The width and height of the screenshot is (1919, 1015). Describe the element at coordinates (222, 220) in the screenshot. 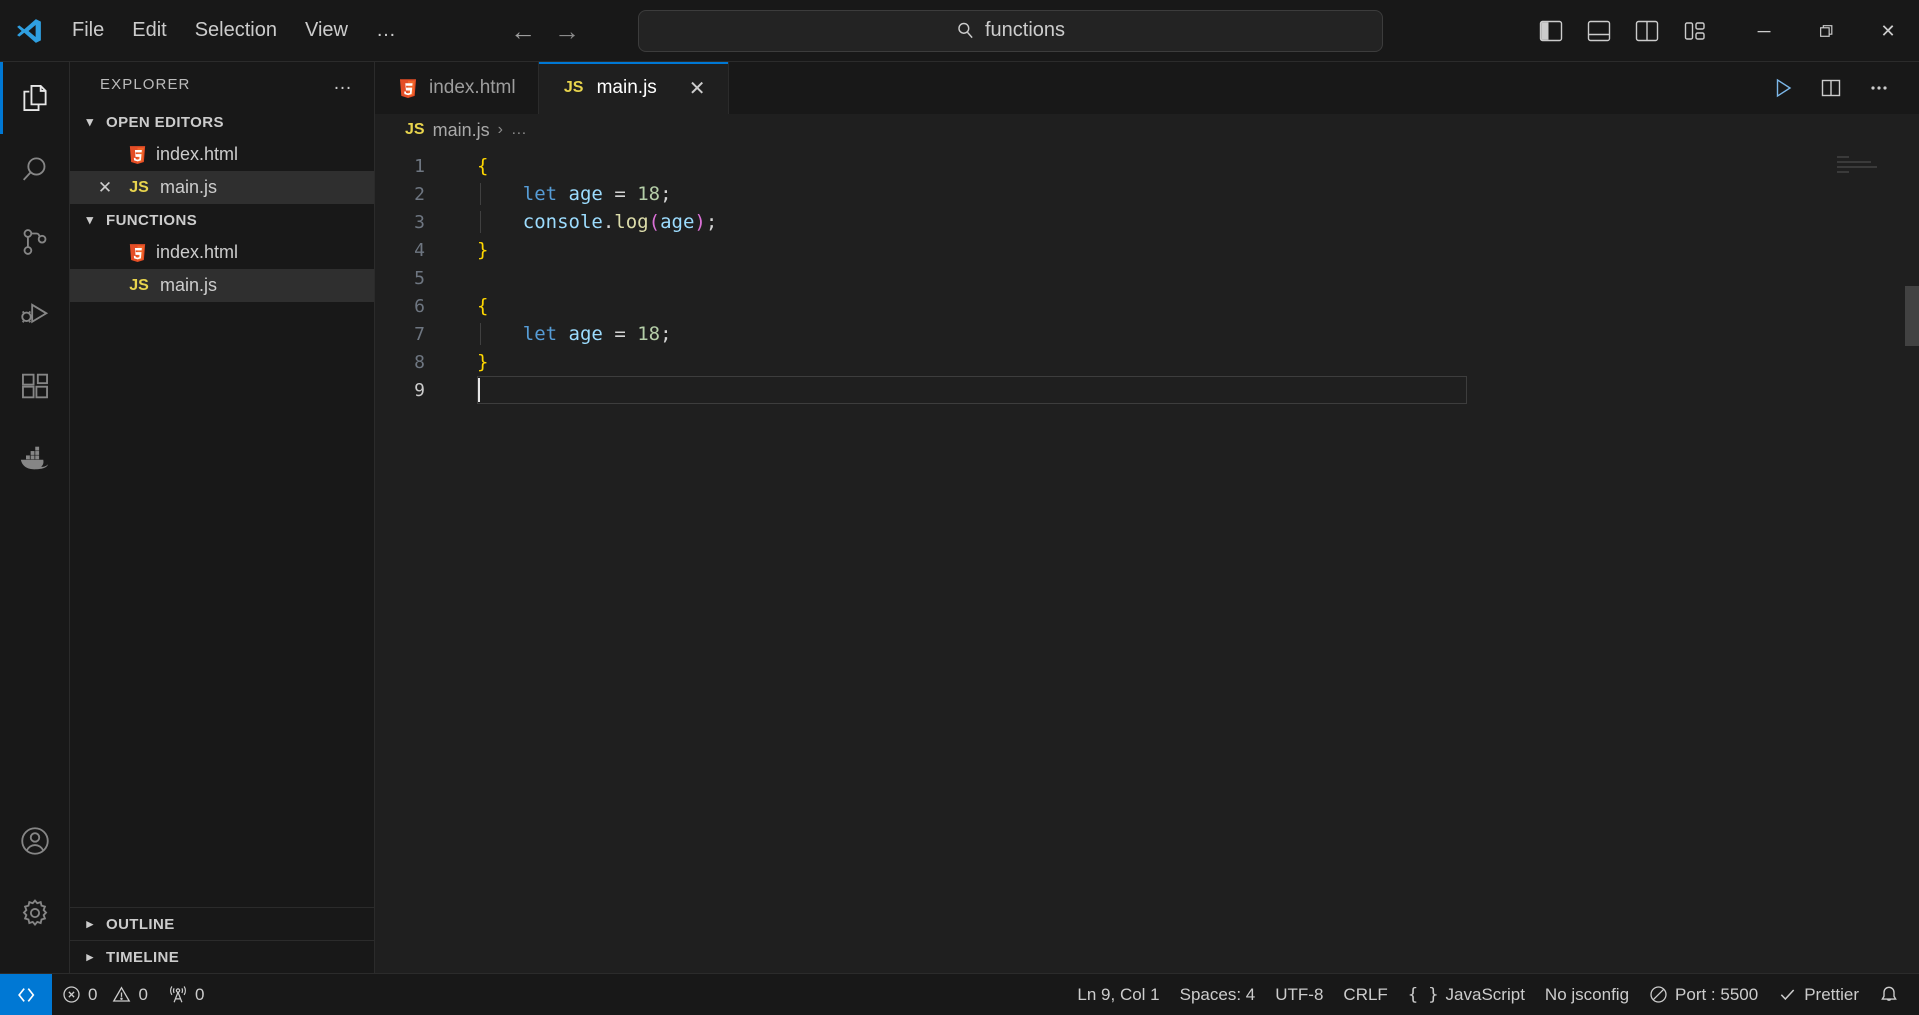

I see `section-functions: ▾ FUNCTIONS` at that location.